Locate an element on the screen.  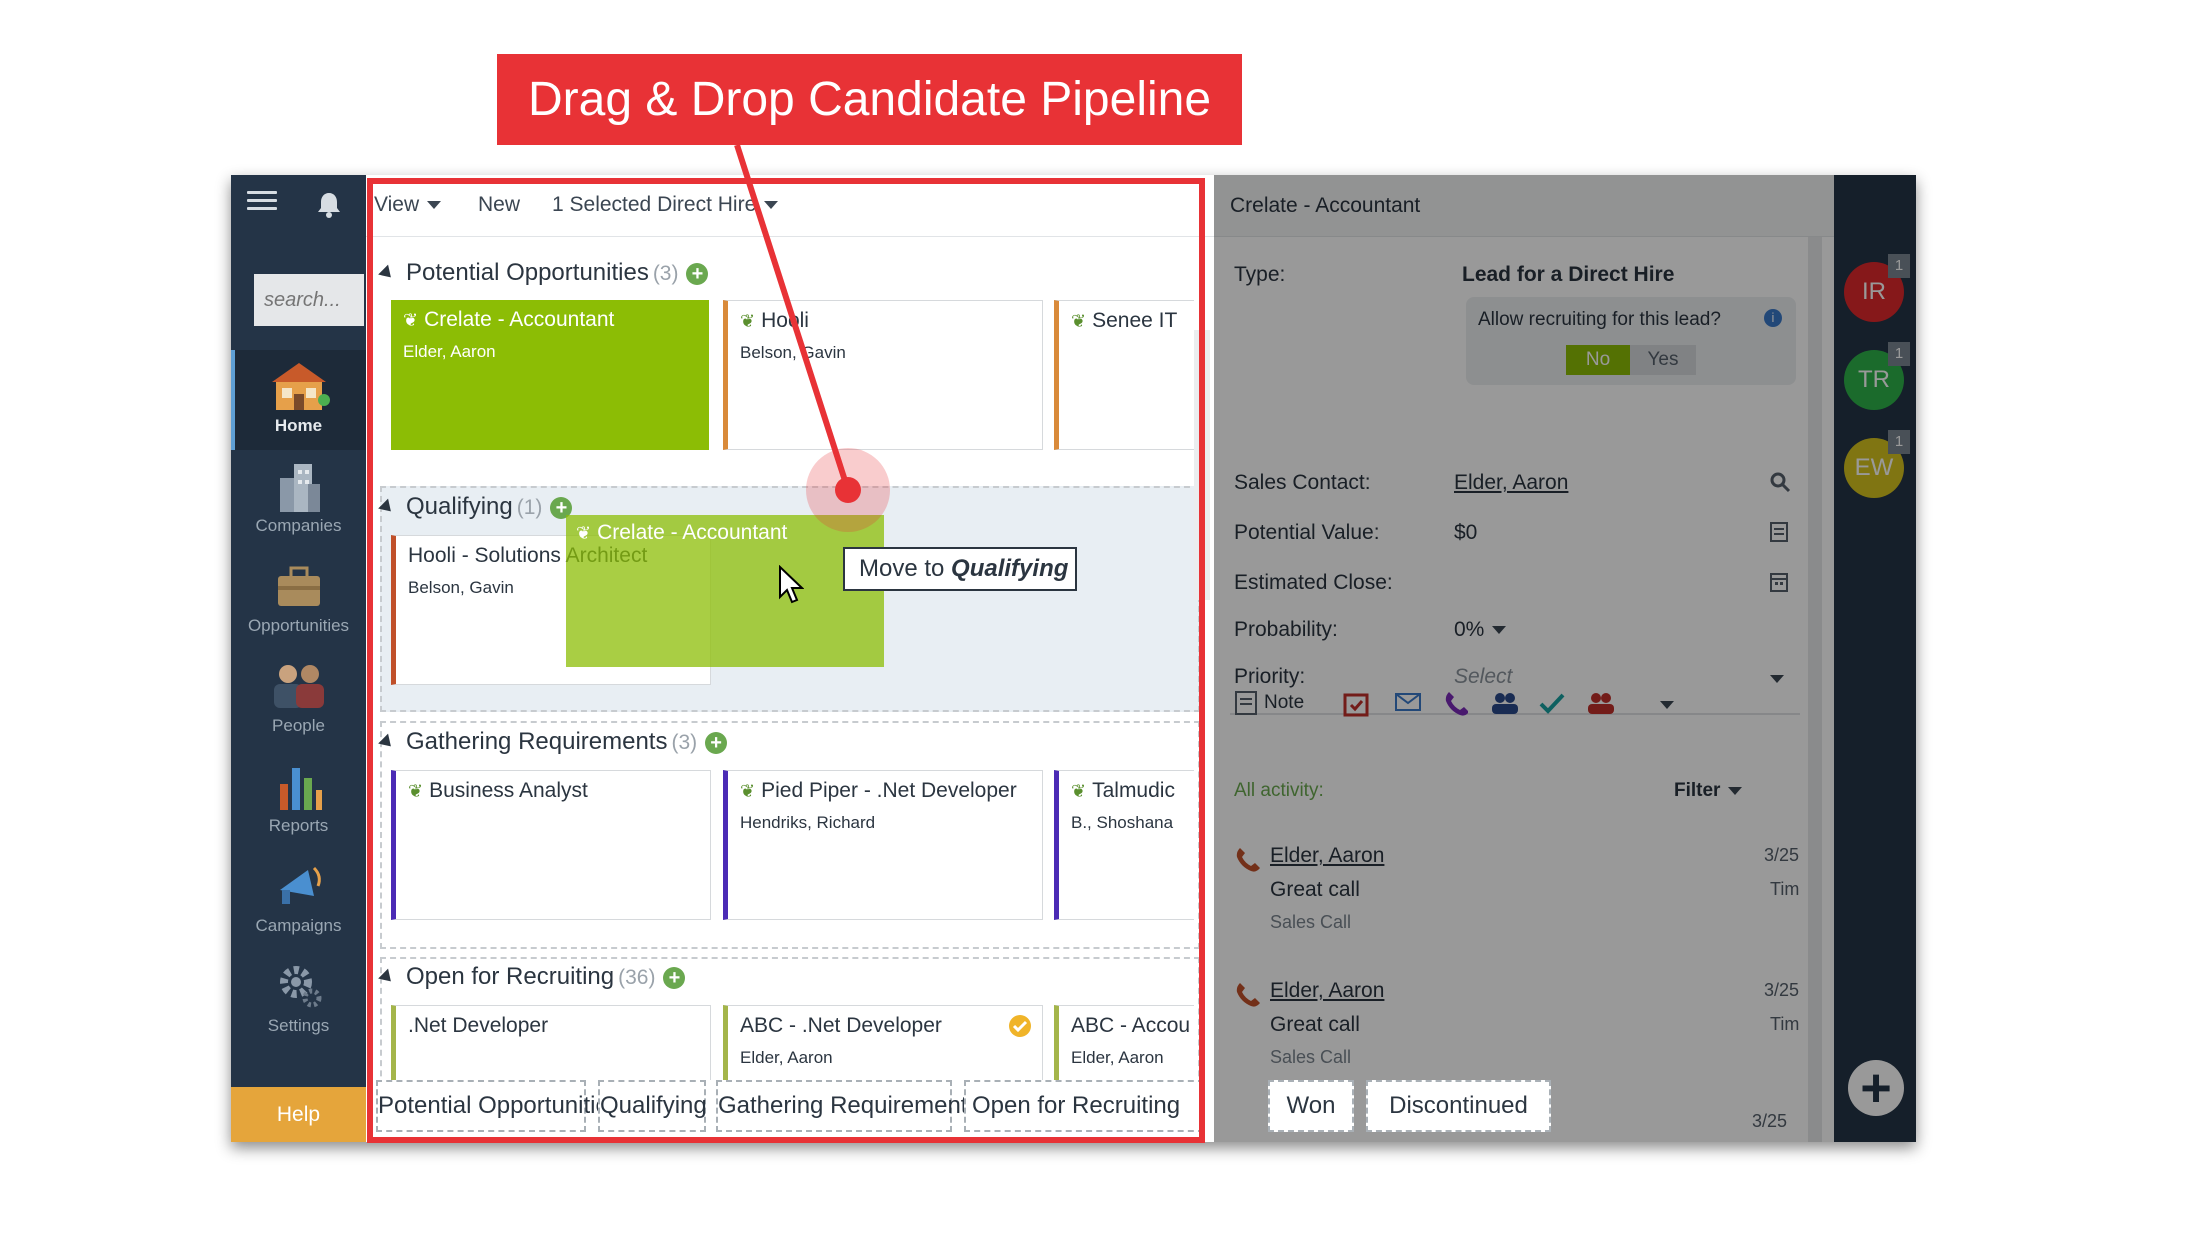
stage-header-open-for-recruiting: Open for Recruiting (36) + is located at coordinates (532, 977).